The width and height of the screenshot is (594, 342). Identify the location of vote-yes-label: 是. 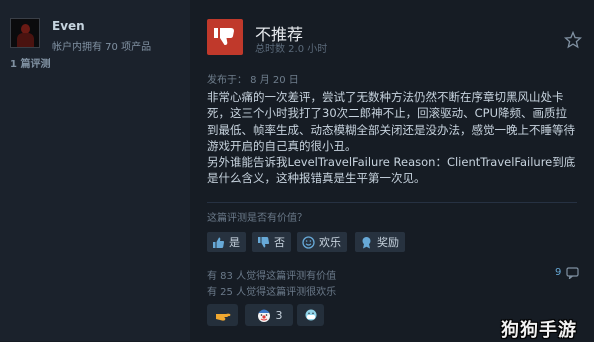
(234, 242).